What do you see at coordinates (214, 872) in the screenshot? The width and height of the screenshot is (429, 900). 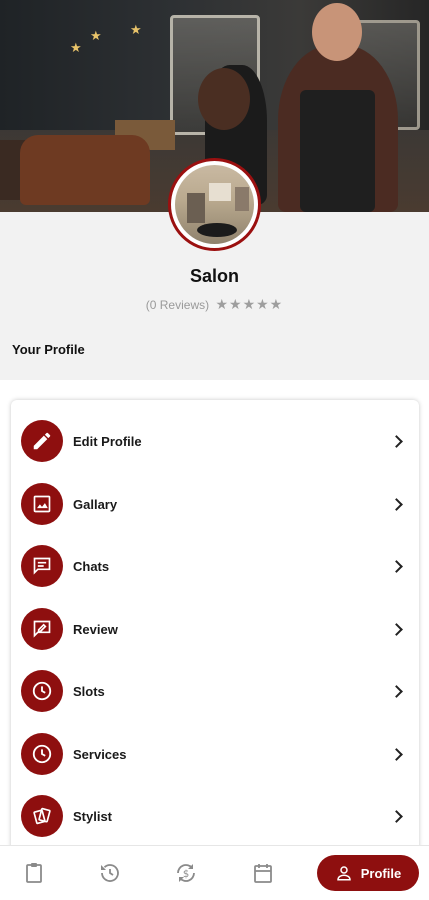 I see `bottom-navigation: $ Profile` at bounding box center [214, 872].